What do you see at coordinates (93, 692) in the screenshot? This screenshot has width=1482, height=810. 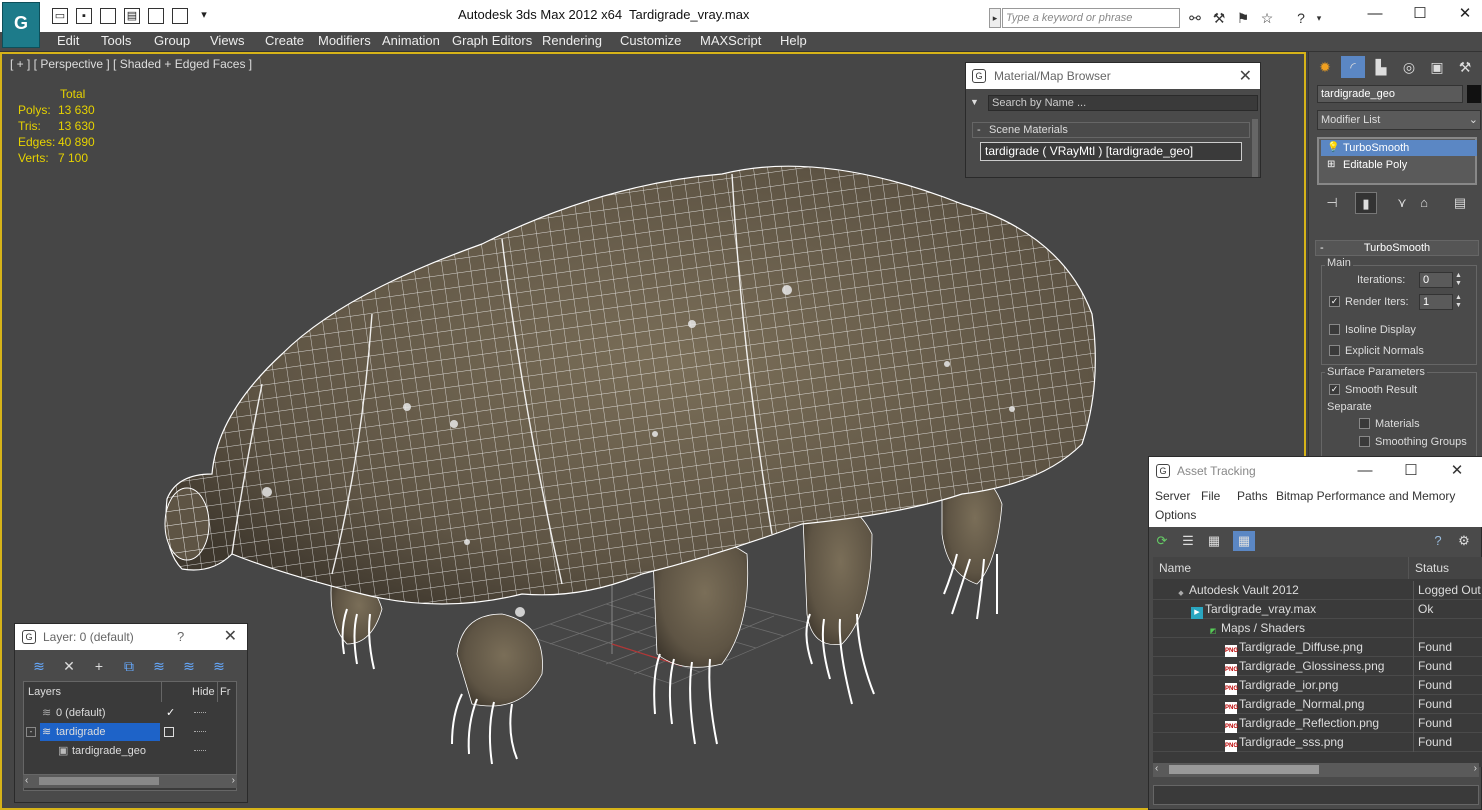 I see `column-header-layers: Layers` at bounding box center [93, 692].